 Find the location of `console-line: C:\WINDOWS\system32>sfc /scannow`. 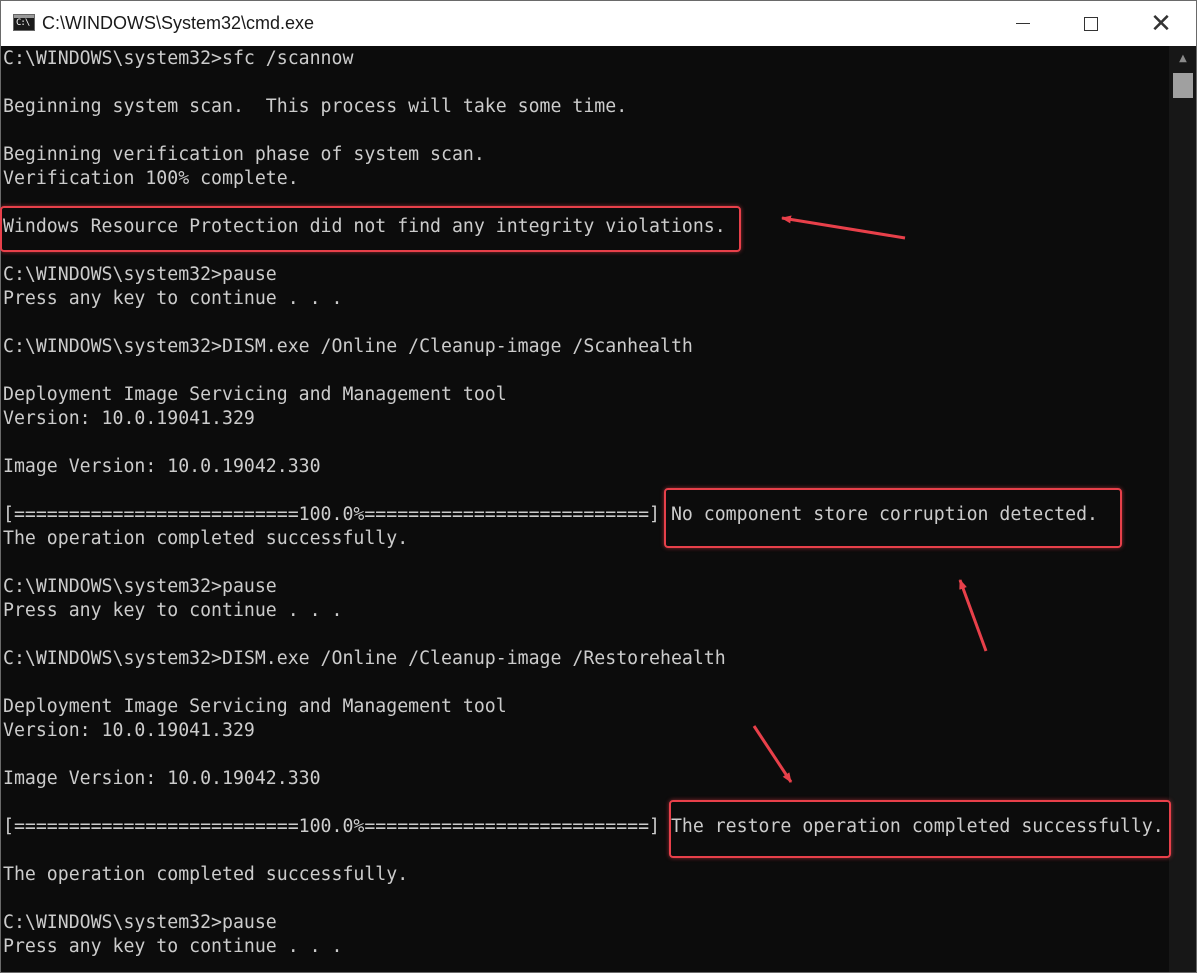

console-line: C:\WINDOWS\system32>sfc /scannow is located at coordinates (178, 58).